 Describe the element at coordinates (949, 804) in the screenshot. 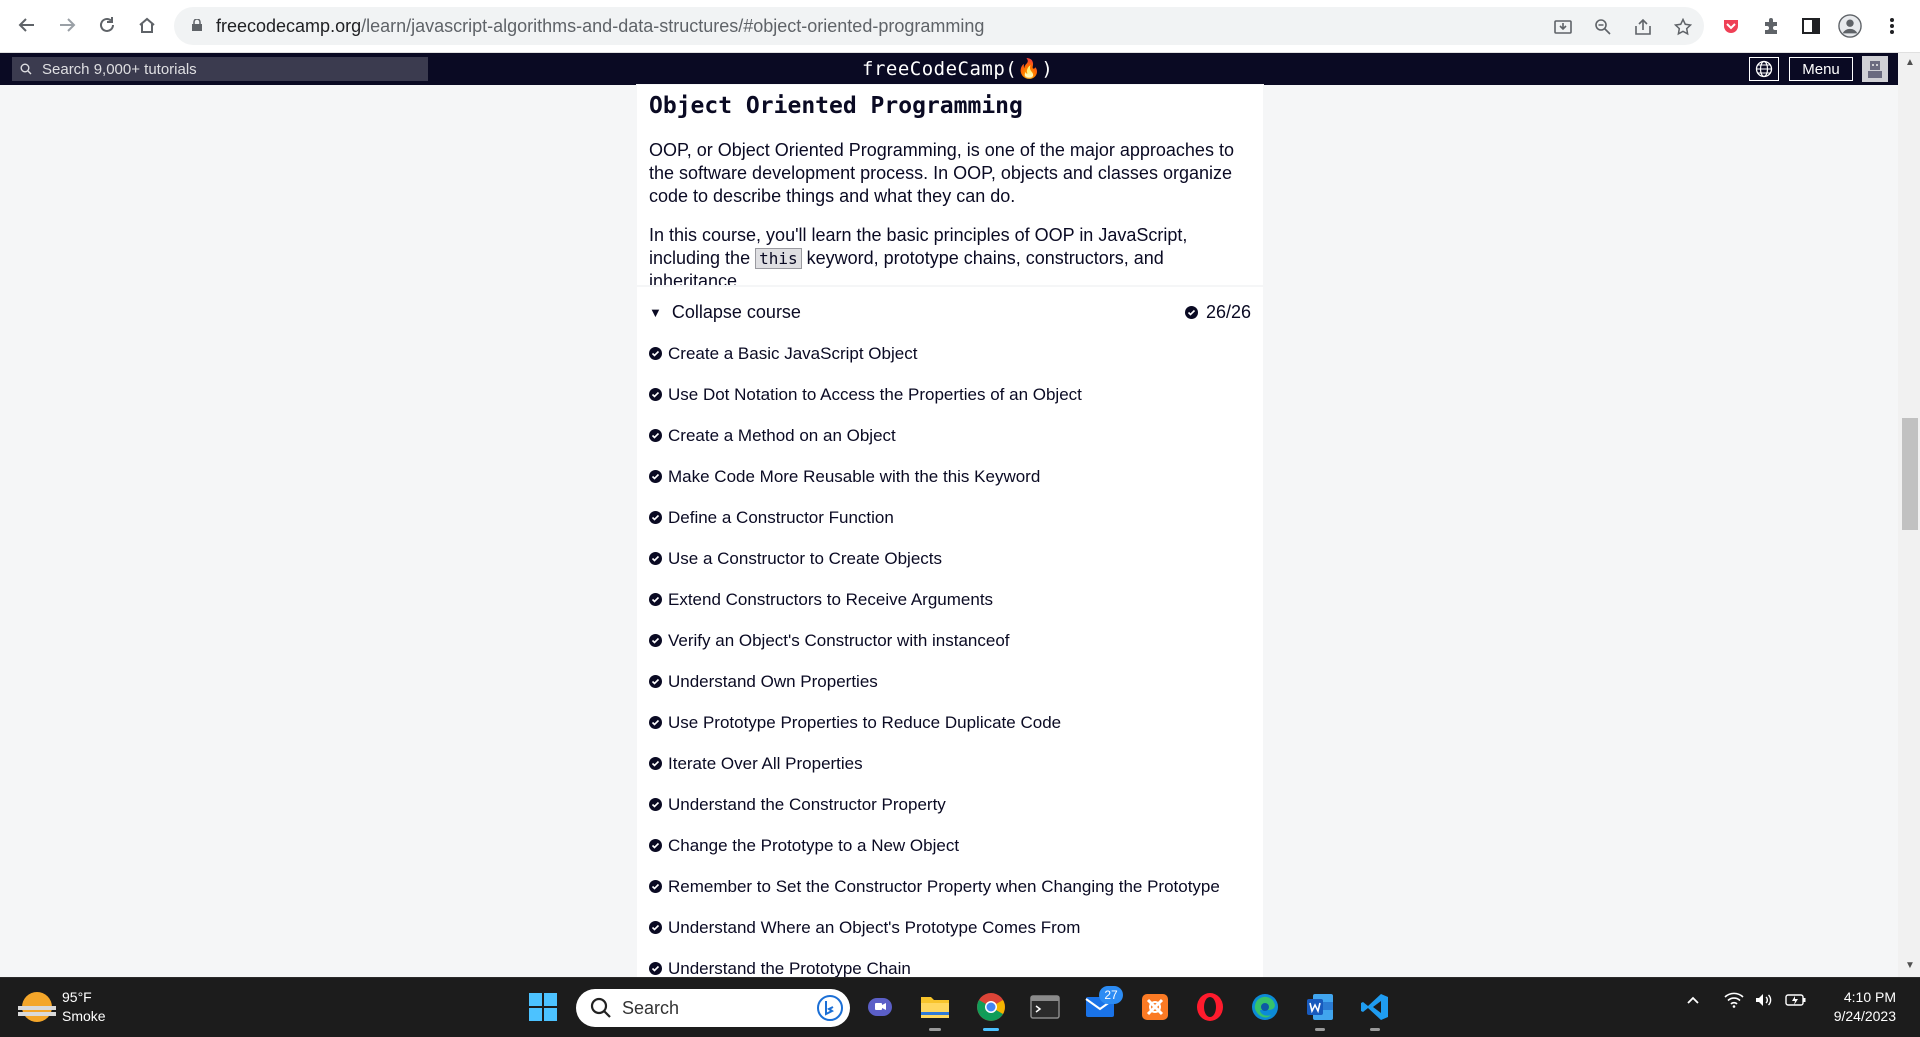

I see `lesson-item: Understand the Constructor Property` at that location.